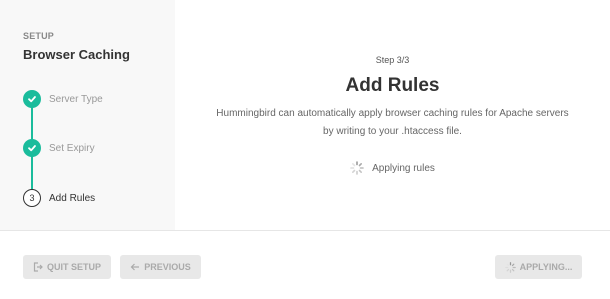  I want to click on step-count: Step 3/3, so click(392, 60).